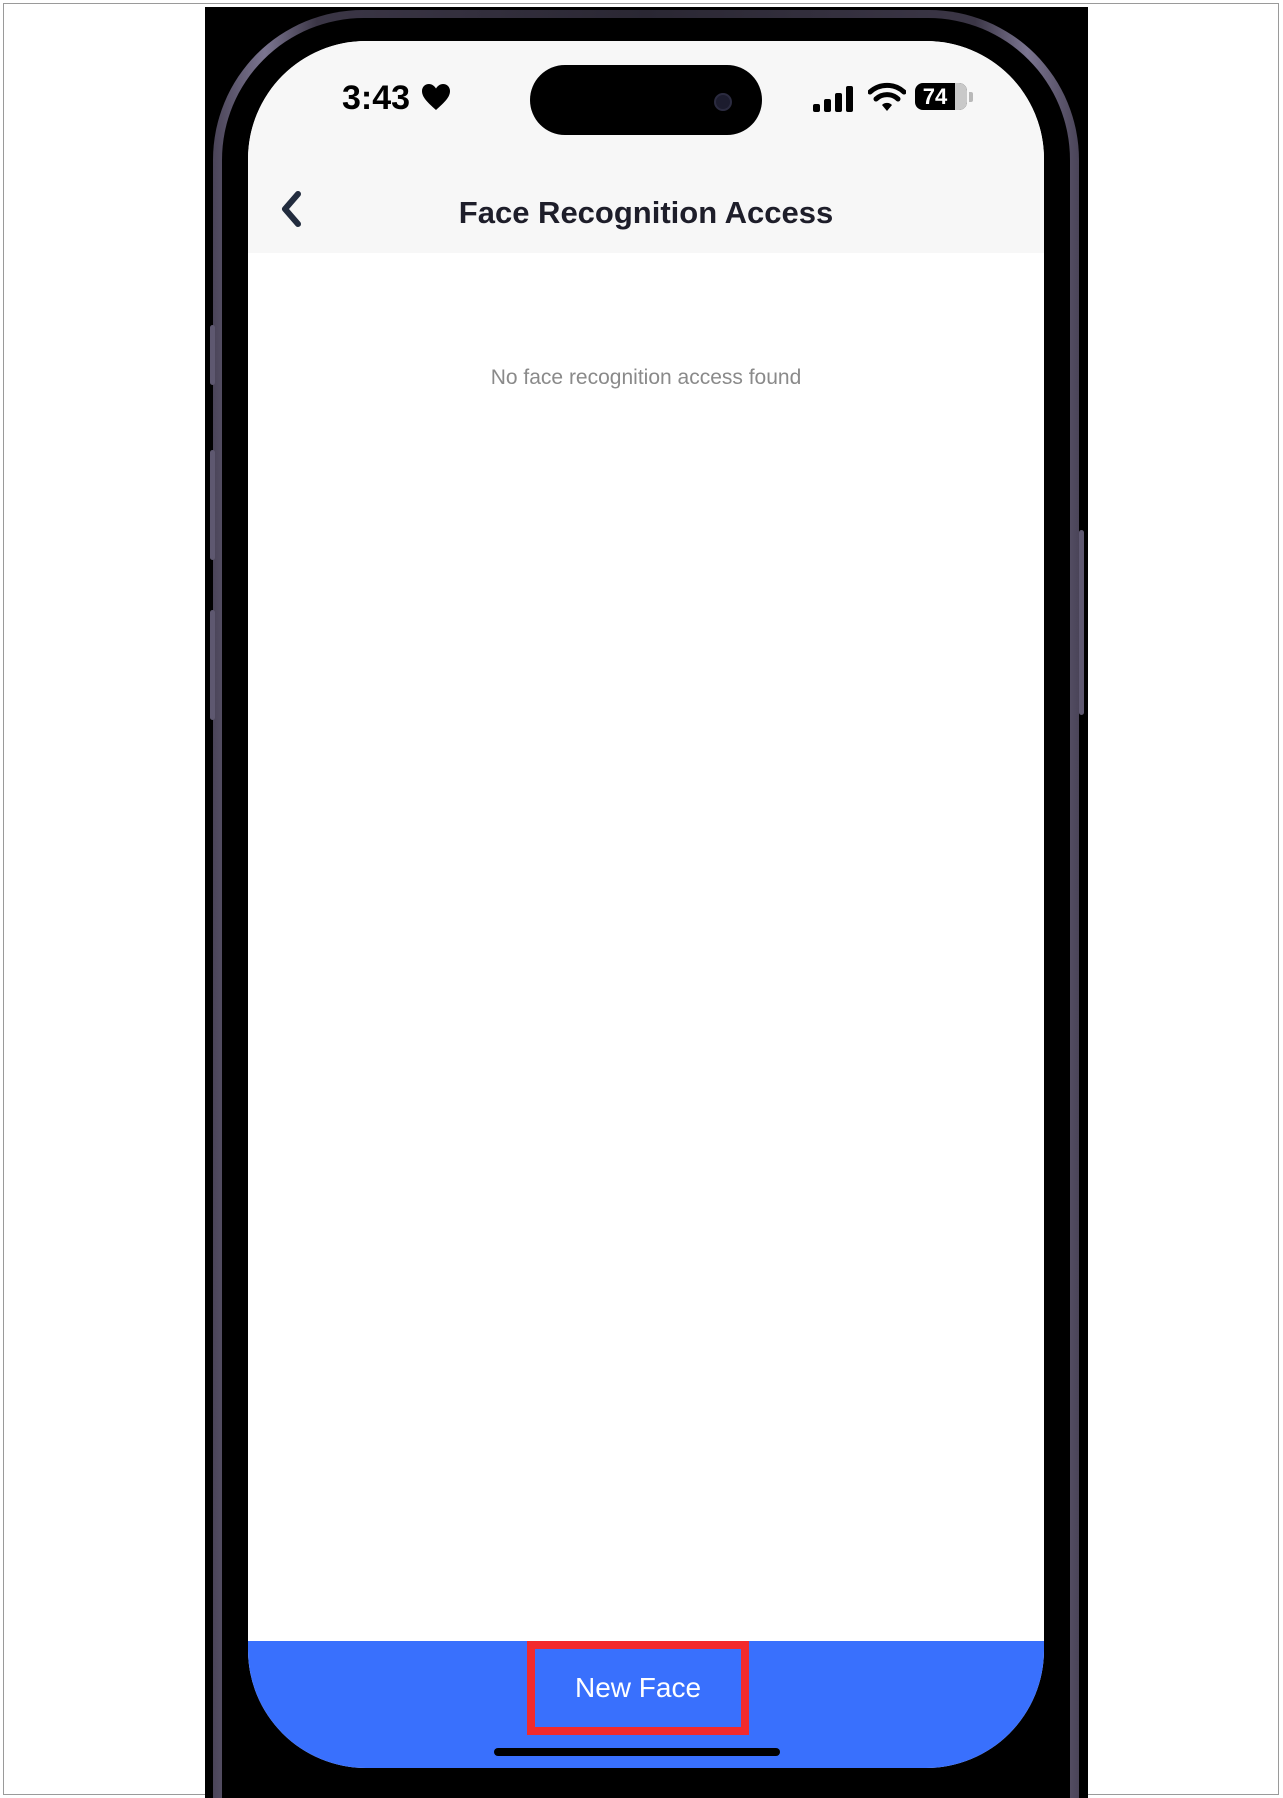 This screenshot has height=1798, width=1283. I want to click on front-camera-icon, so click(723, 102).